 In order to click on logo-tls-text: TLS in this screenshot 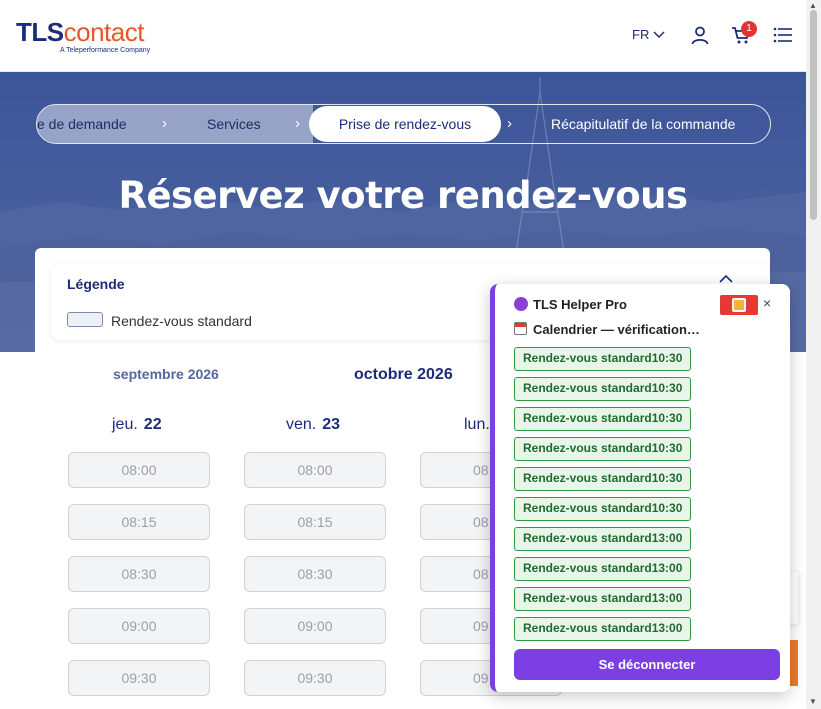, I will do `click(40, 32)`.